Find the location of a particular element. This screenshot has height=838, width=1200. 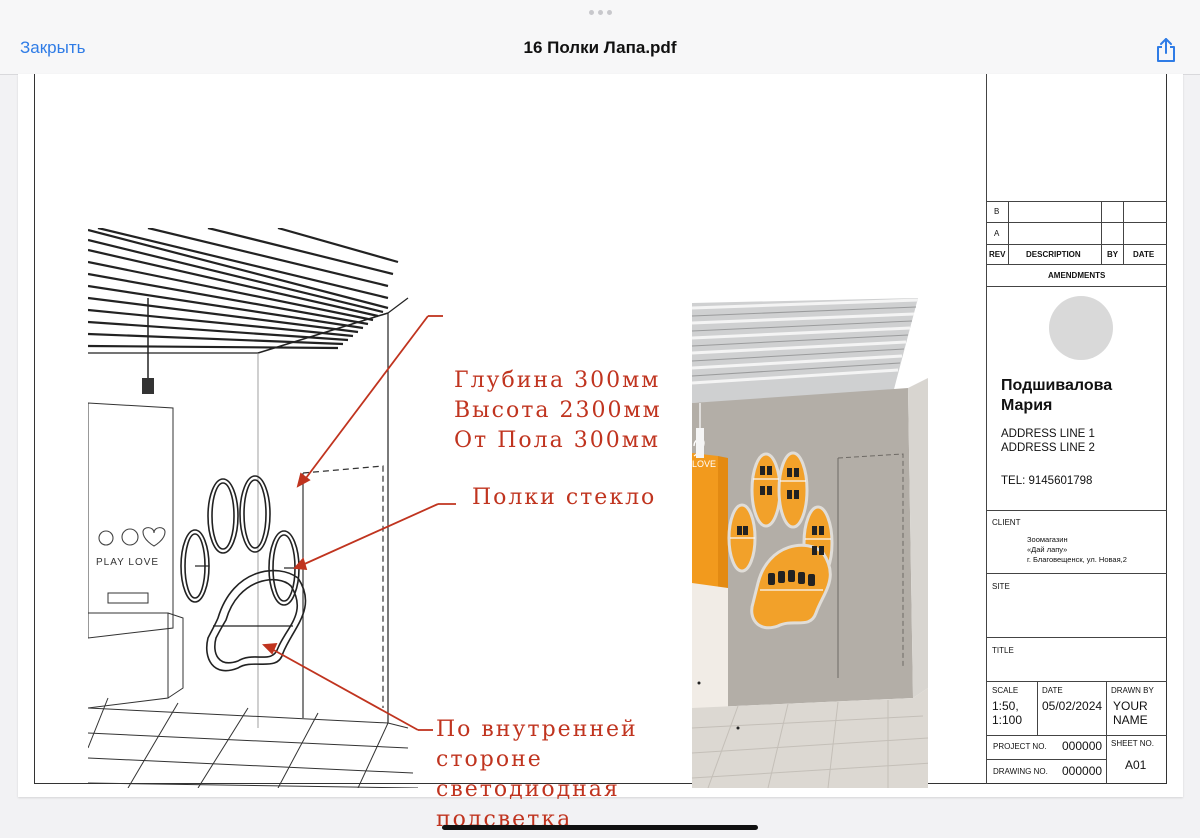

amendments-label: AMENDMENTS is located at coordinates (1077, 275).